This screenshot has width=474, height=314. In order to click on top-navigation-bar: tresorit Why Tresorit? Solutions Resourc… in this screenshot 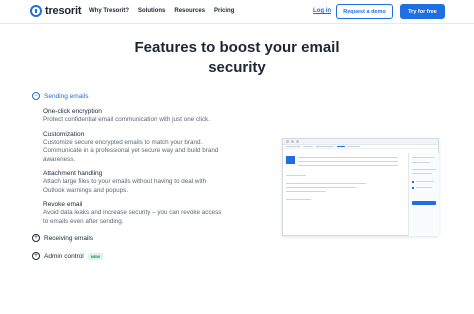, I will do `click(237, 12)`.